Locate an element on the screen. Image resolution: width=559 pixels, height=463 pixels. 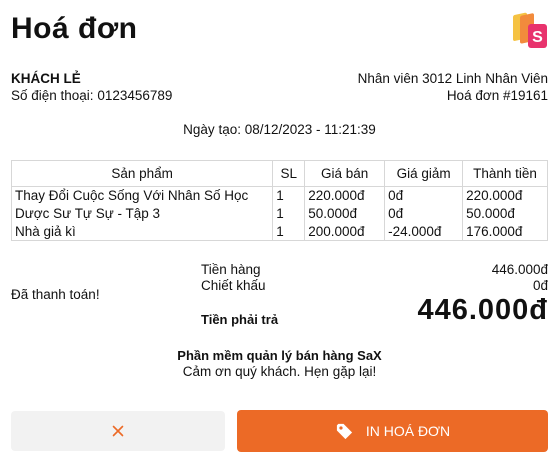
cell-amount: 50.000đ is located at coordinates (505, 213).